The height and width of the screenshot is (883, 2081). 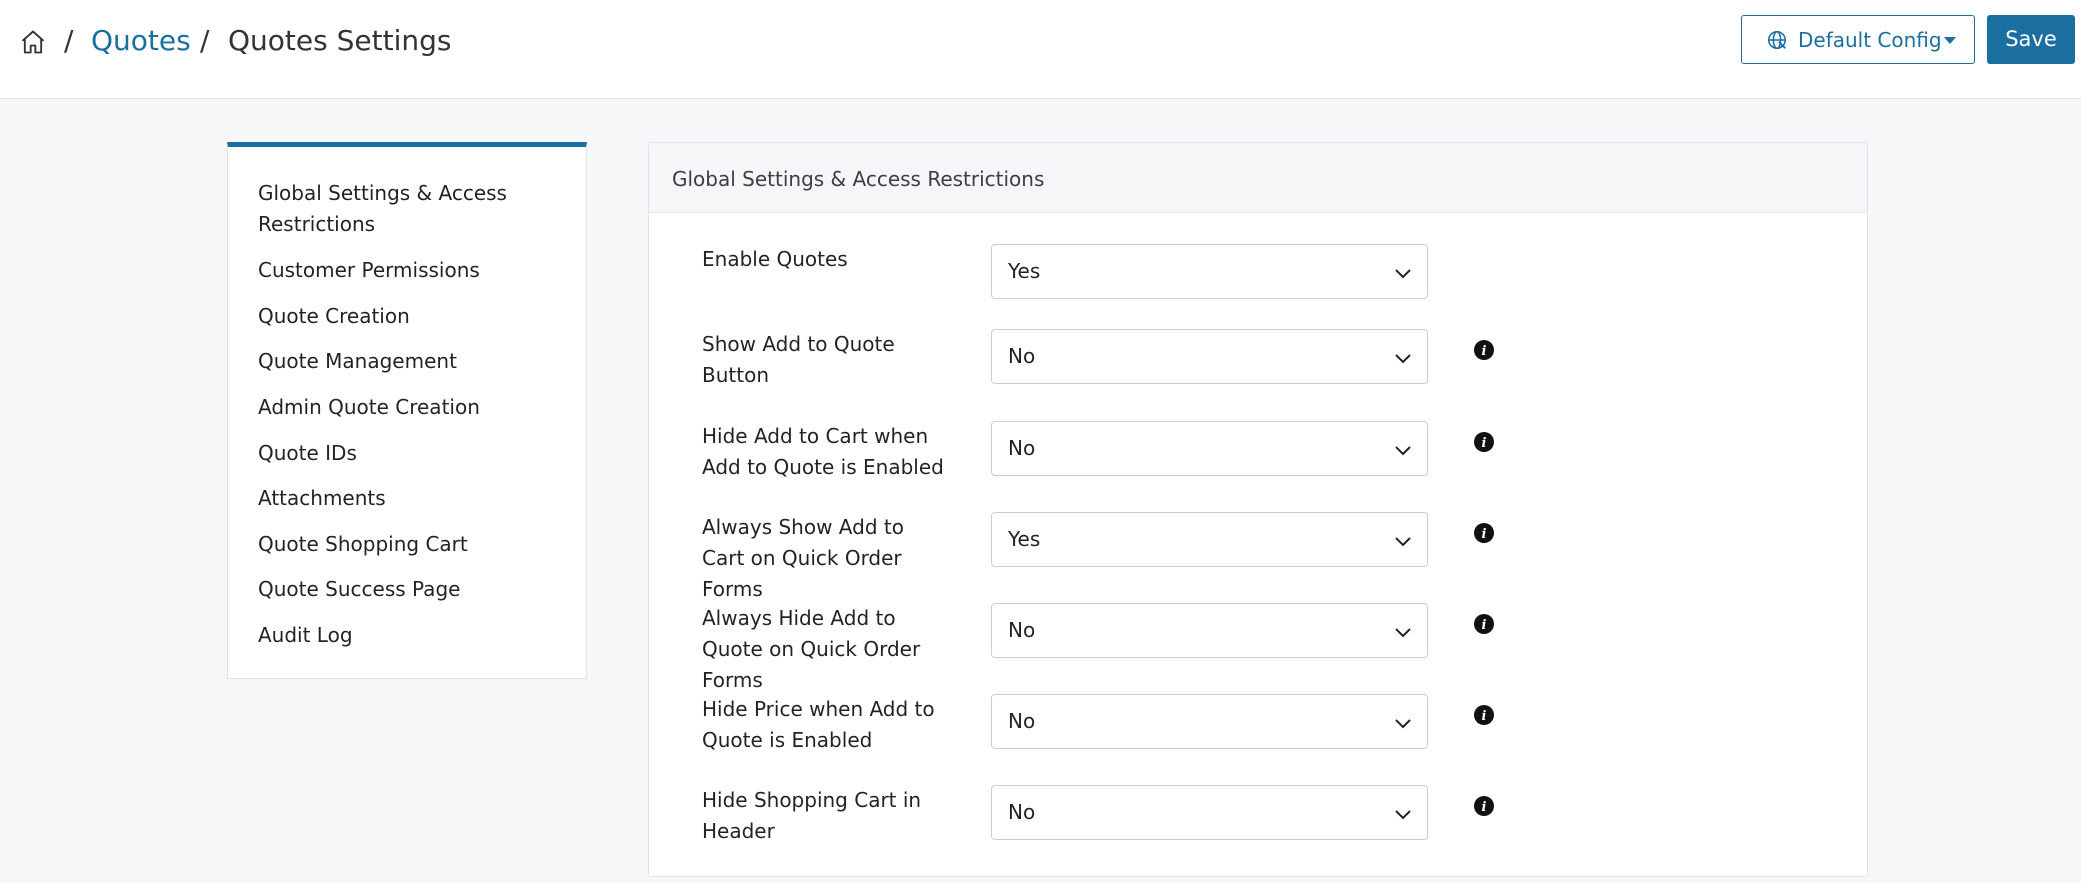 What do you see at coordinates (2031, 39) in the screenshot?
I see `save-button: Save` at bounding box center [2031, 39].